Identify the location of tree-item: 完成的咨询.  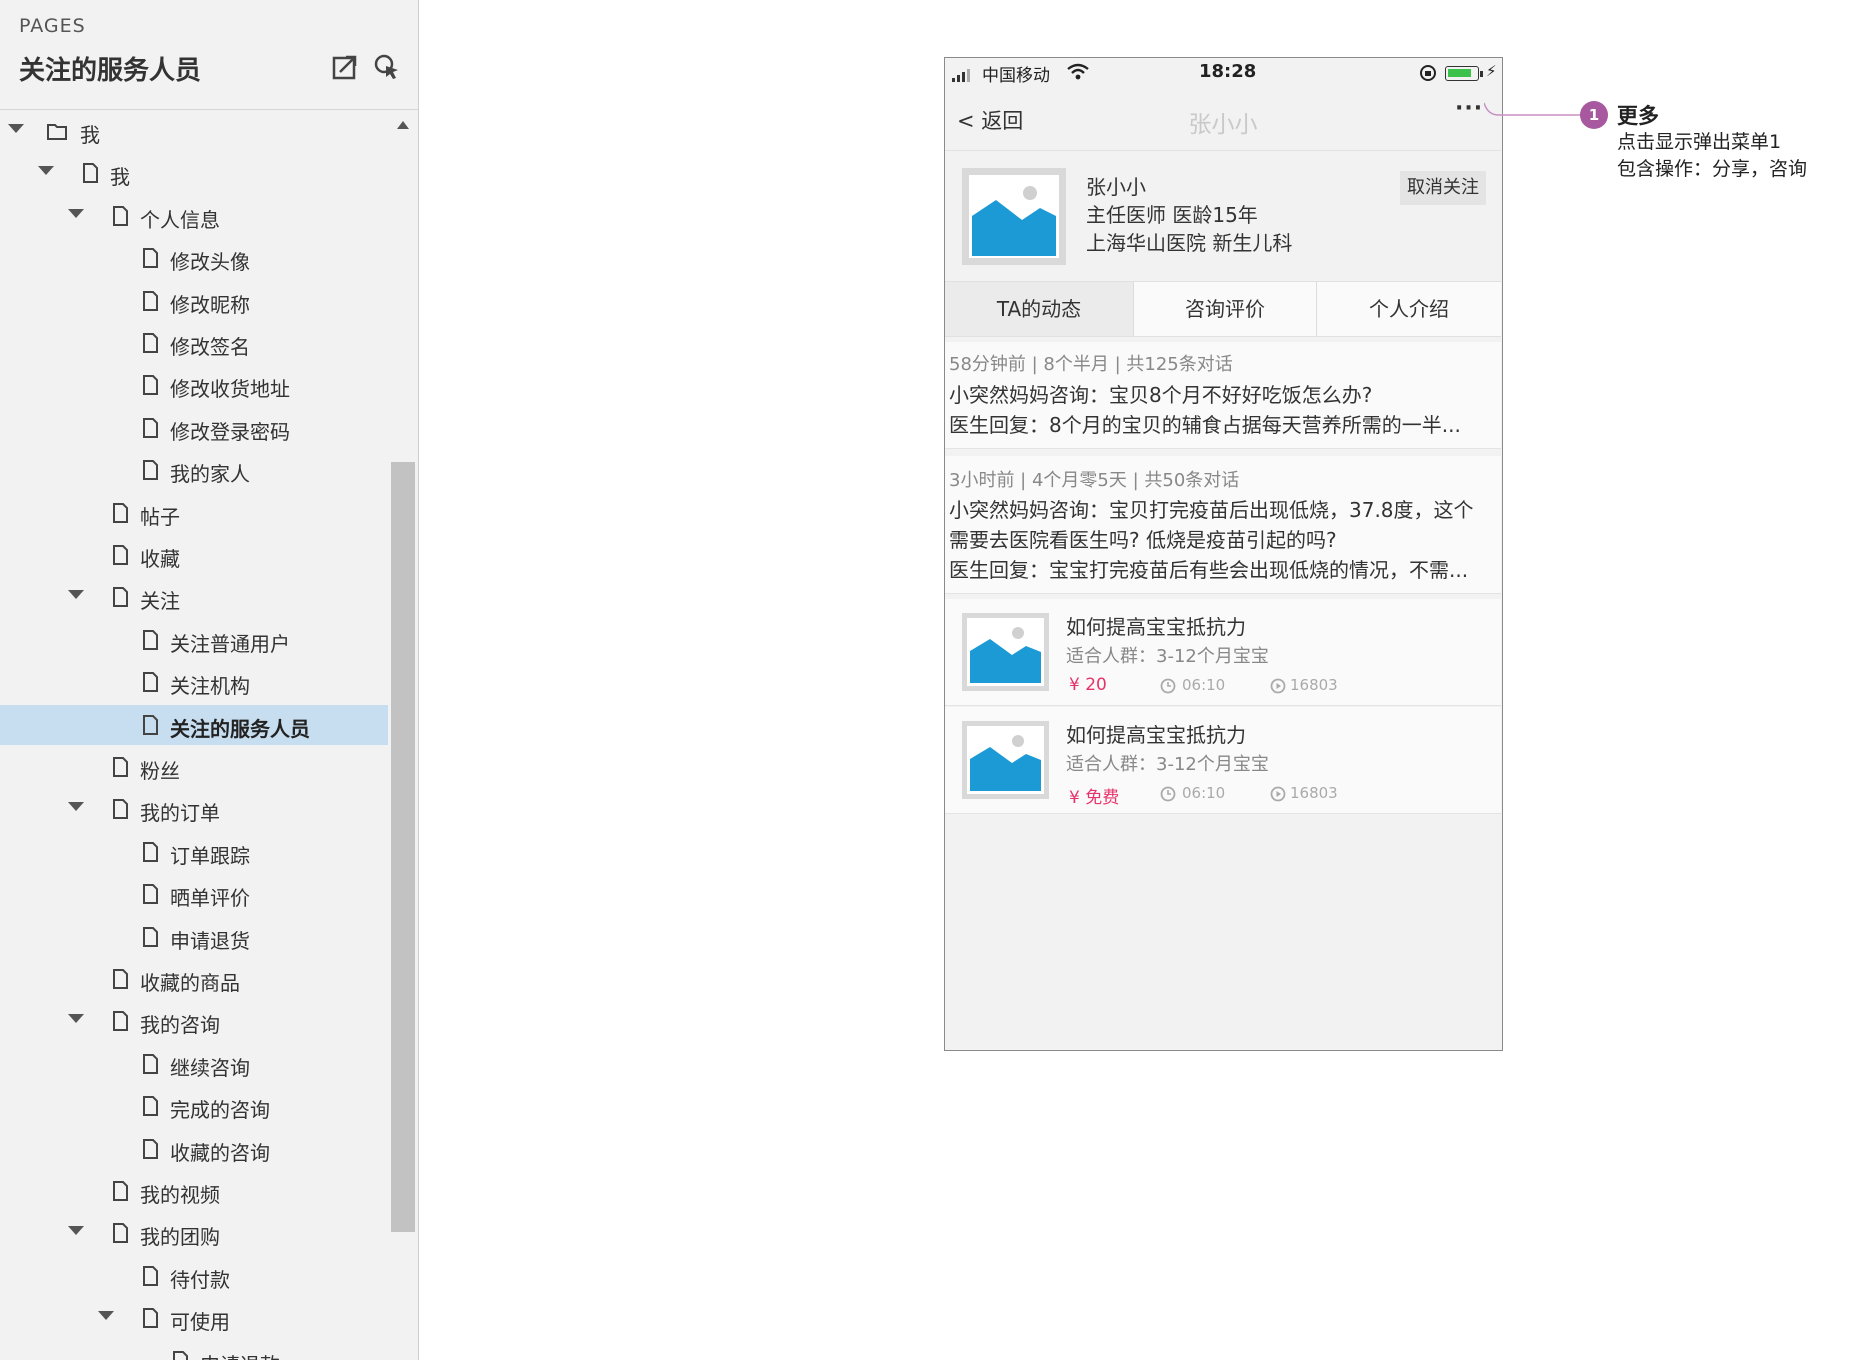
(194, 1106).